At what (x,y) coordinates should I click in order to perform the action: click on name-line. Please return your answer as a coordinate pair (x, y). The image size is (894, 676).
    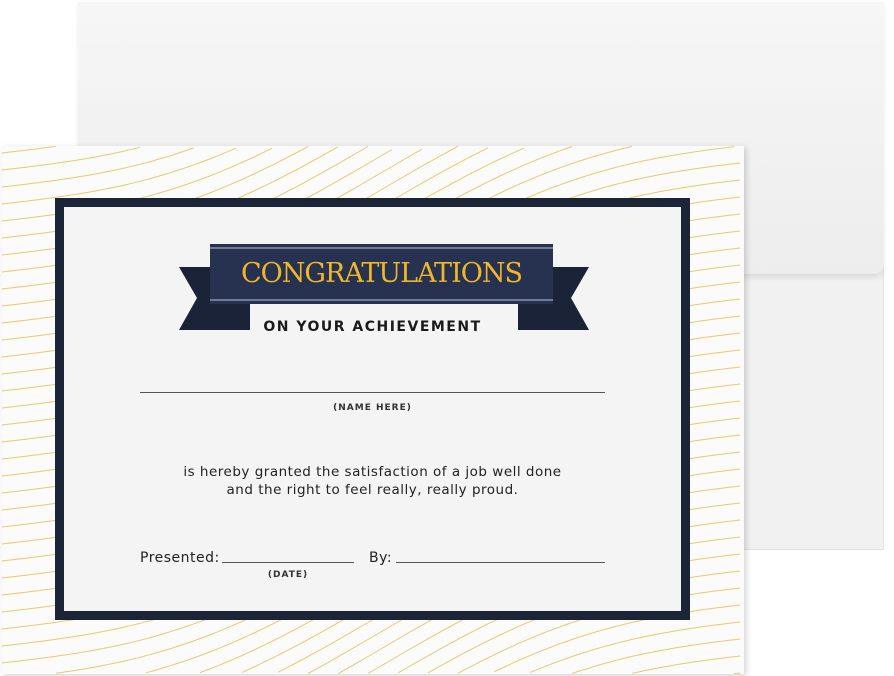
    Looking at the image, I should click on (372, 392).